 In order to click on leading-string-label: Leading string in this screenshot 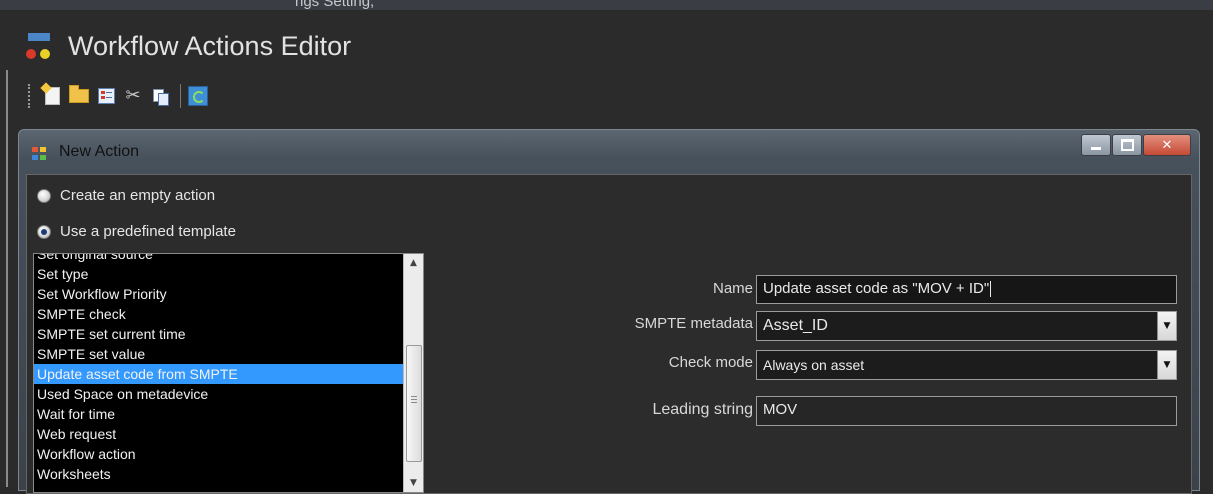, I will do `click(702, 409)`.